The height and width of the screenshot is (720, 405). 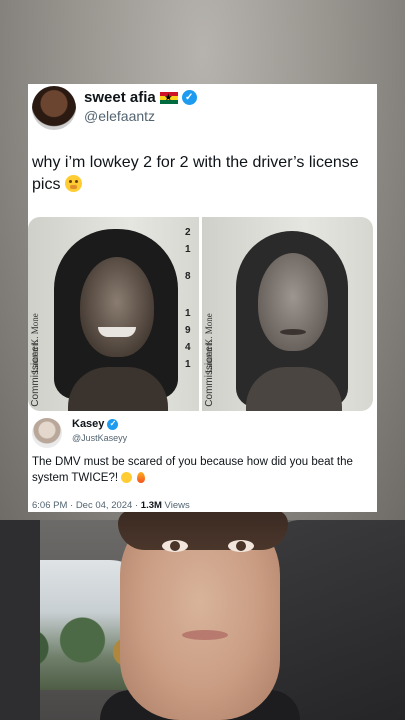 What do you see at coordinates (120, 97) in the screenshot?
I see `author-name: sweet afia` at bounding box center [120, 97].